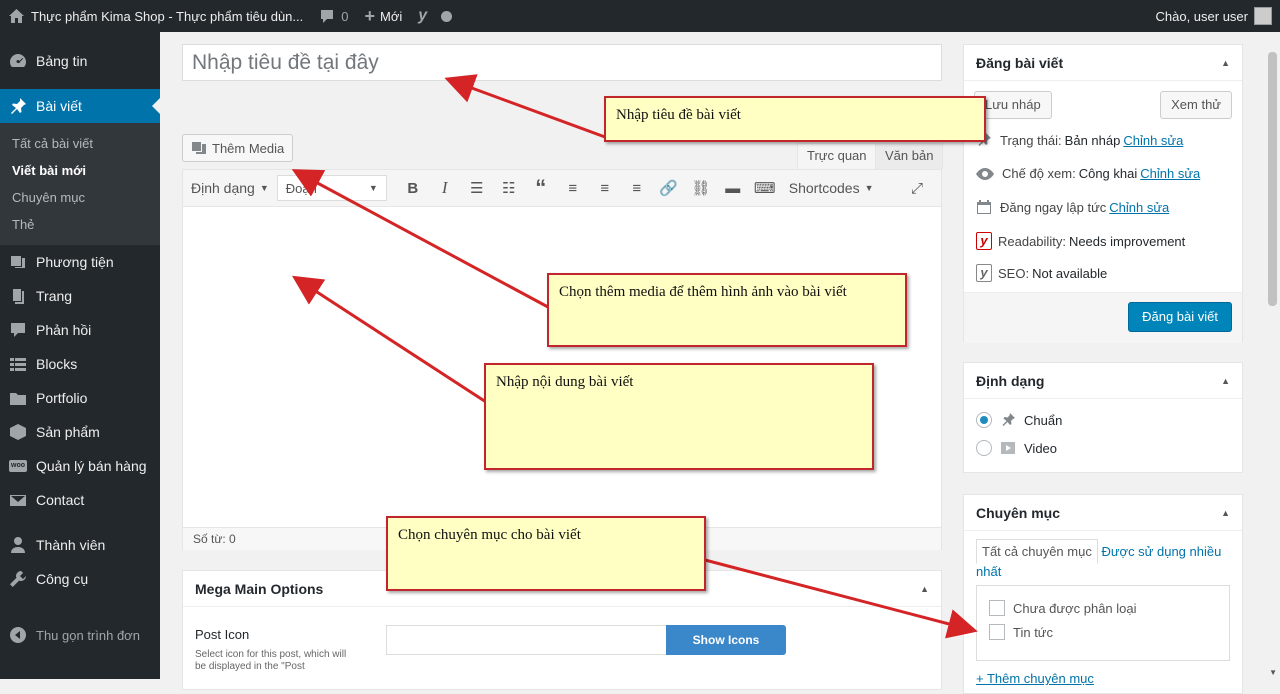  What do you see at coordinates (669, 188) in the screenshot?
I see `insert-link-button: 🔗` at bounding box center [669, 188].